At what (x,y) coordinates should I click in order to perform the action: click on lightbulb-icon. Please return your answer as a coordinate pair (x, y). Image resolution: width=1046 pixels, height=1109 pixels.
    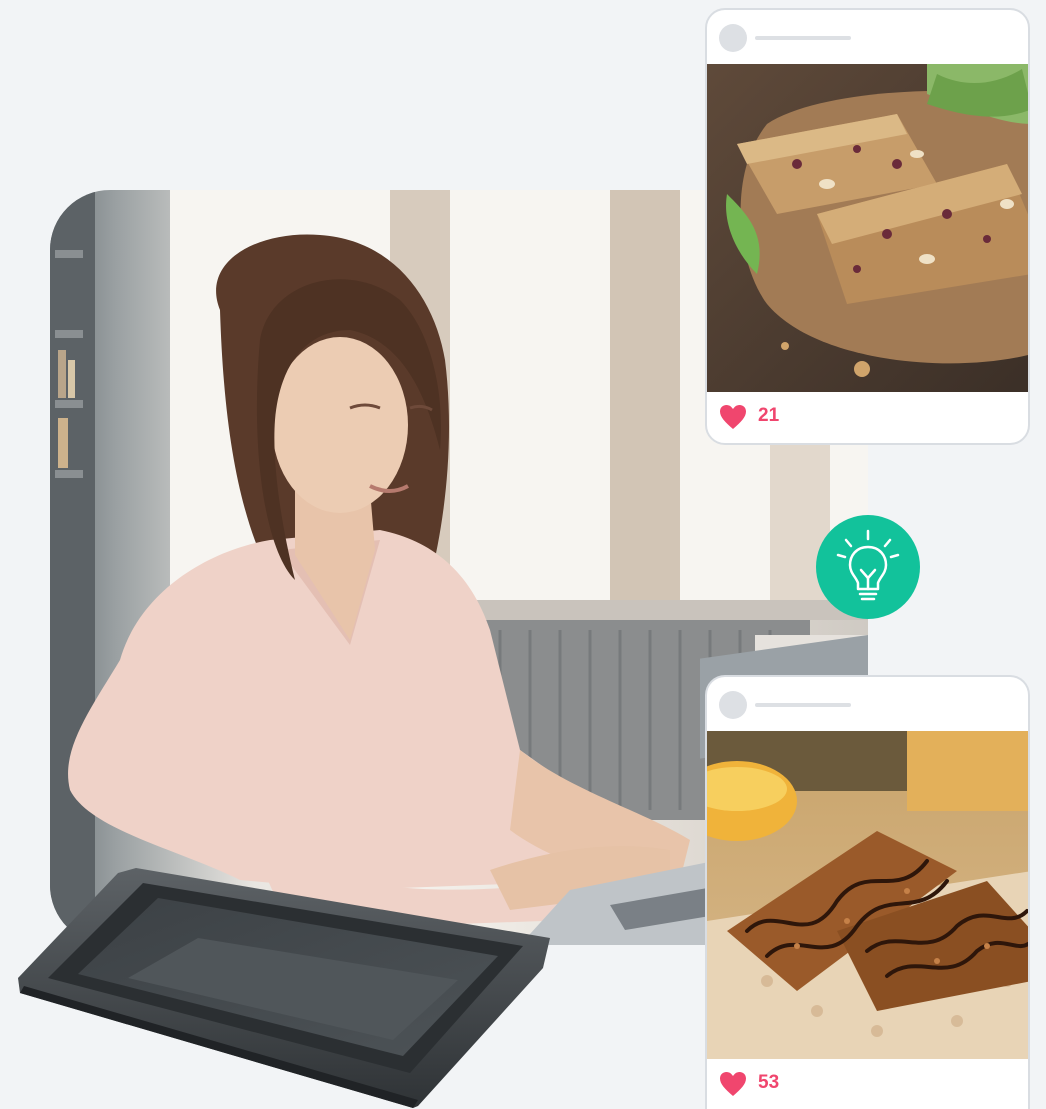
    Looking at the image, I should click on (868, 565).